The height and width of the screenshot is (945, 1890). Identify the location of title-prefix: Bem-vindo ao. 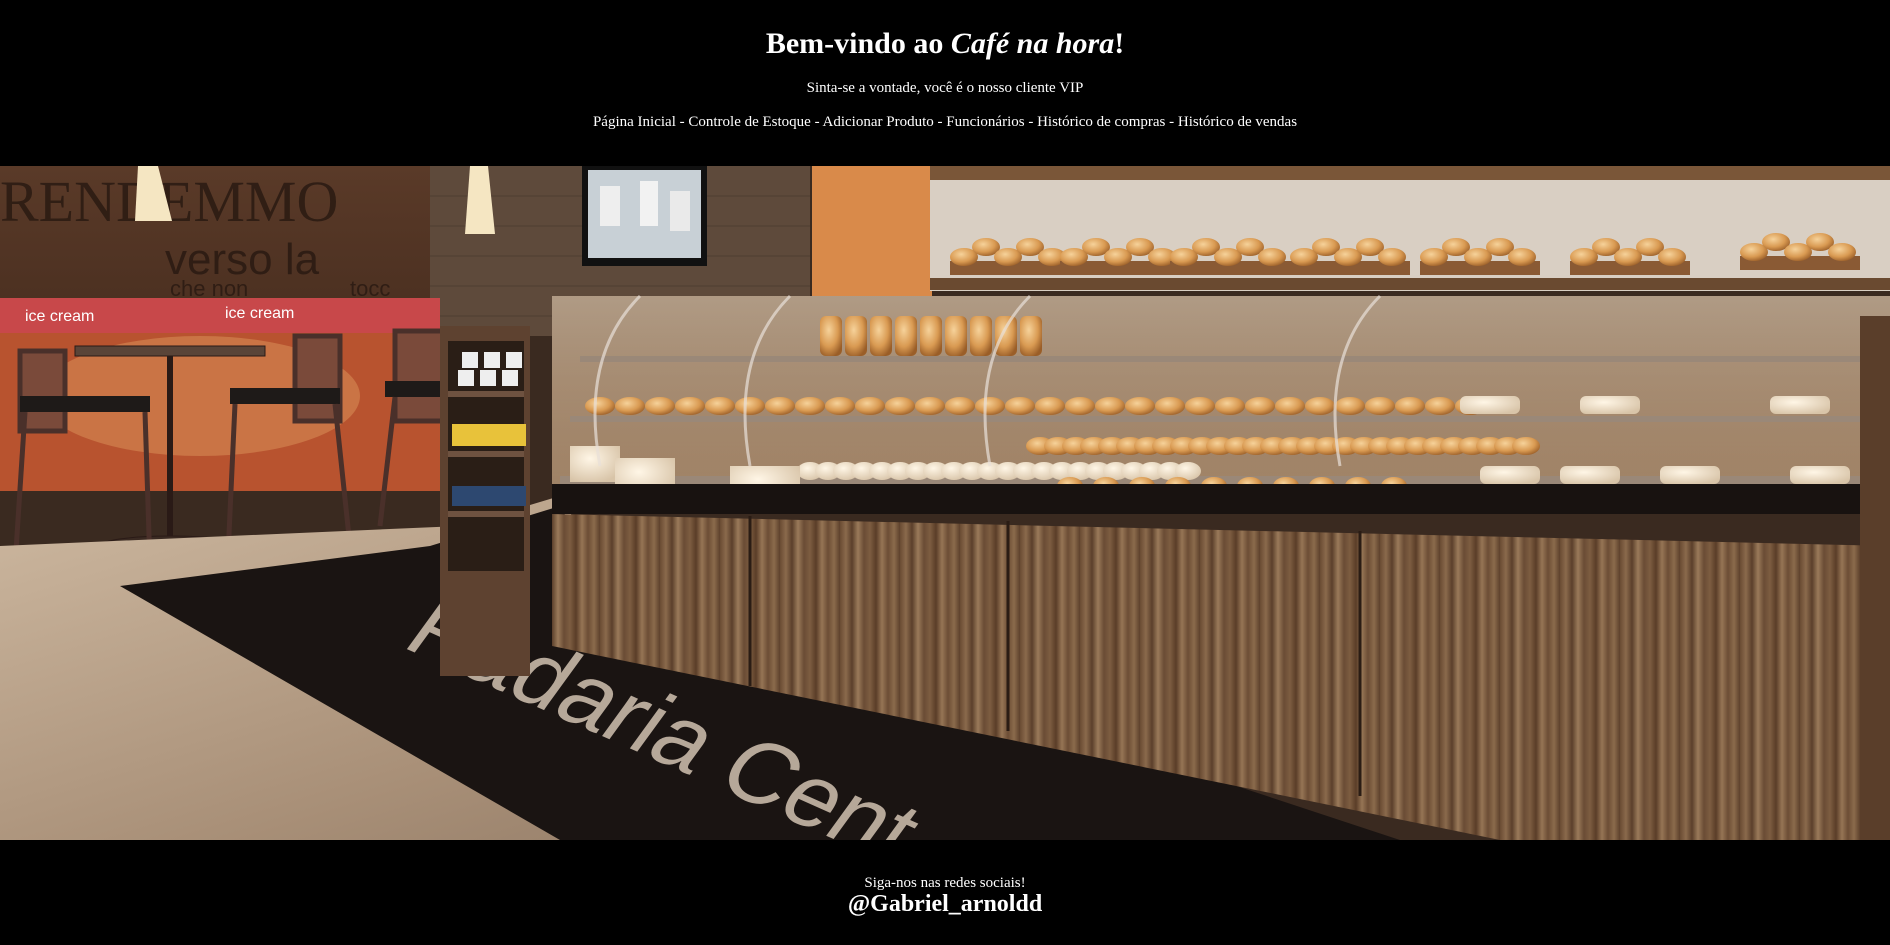
(858, 43).